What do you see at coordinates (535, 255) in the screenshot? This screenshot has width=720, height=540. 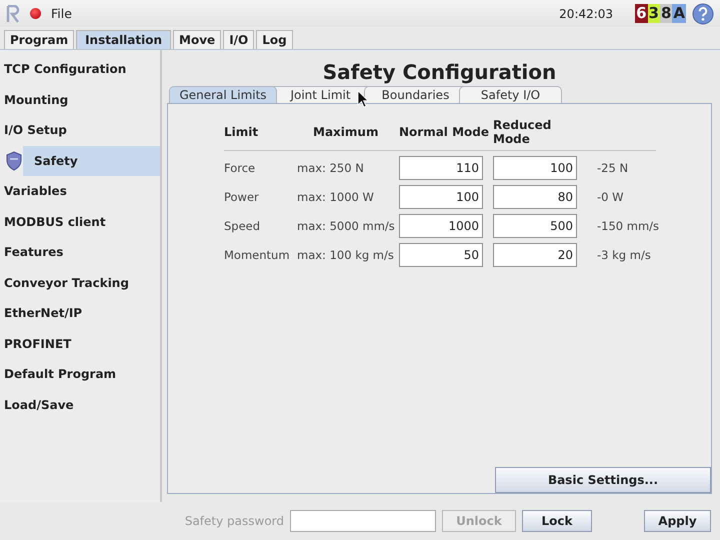 I see `reduced-mode-field: 20` at bounding box center [535, 255].